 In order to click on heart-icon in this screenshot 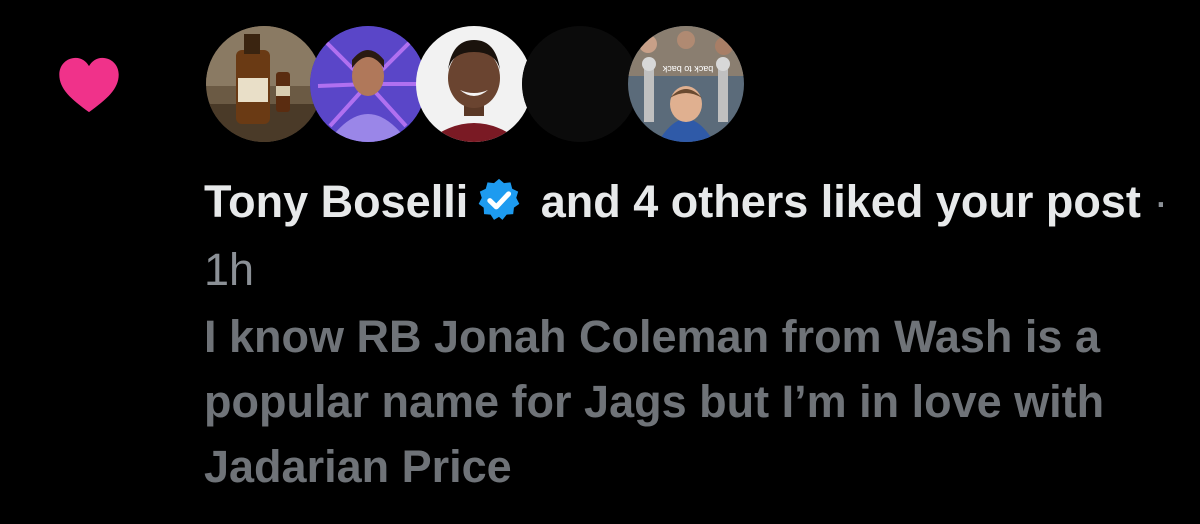, I will do `click(89, 85)`.